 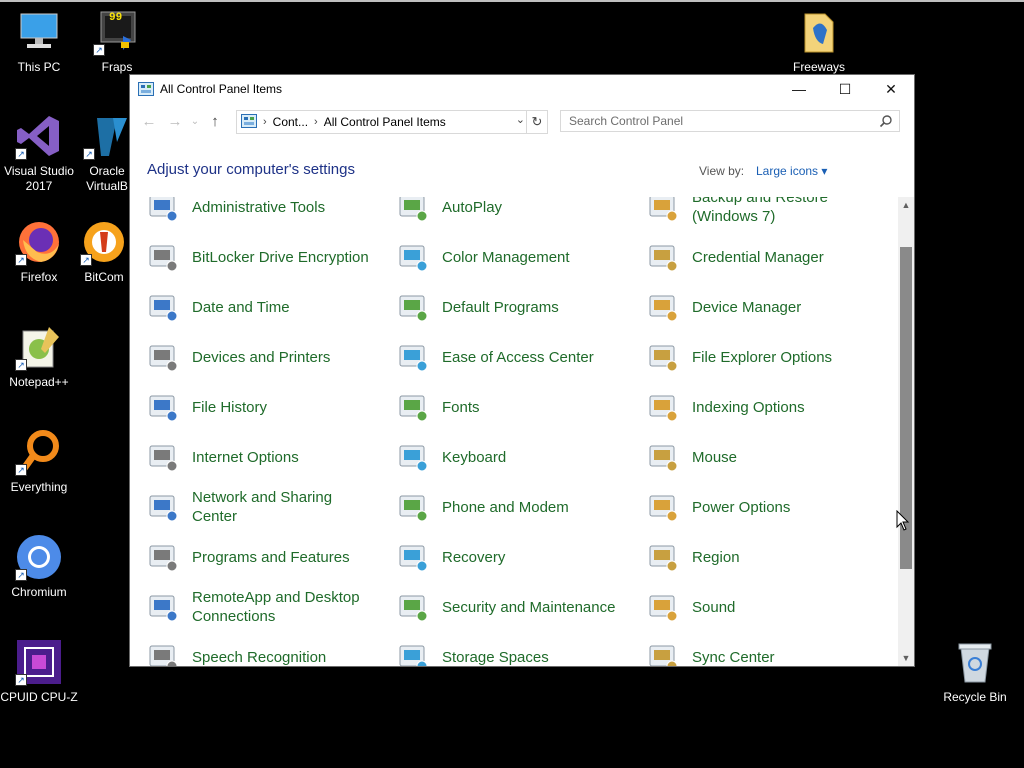 What do you see at coordinates (747, 307) in the screenshot?
I see `cp-item-label: Device Manager` at bounding box center [747, 307].